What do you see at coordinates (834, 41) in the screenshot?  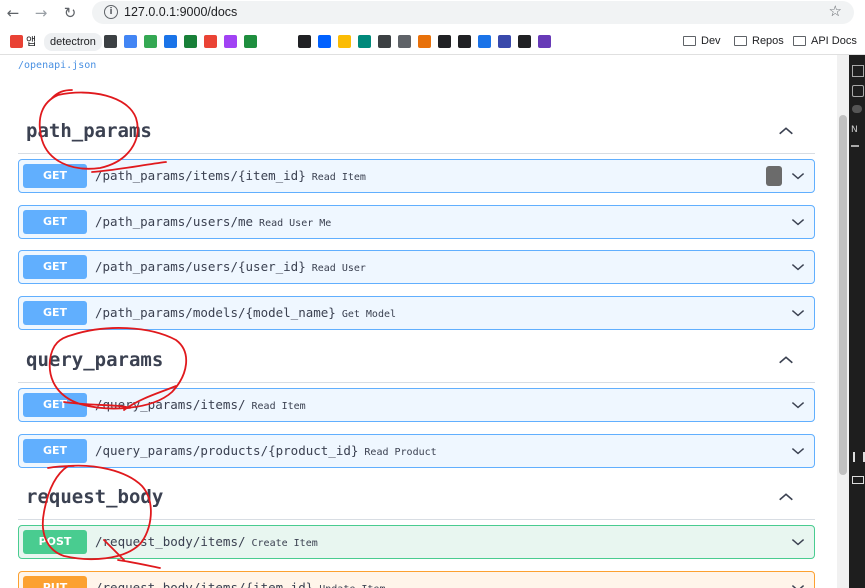 I see `bookmark-folder-label: API Docs` at bounding box center [834, 41].